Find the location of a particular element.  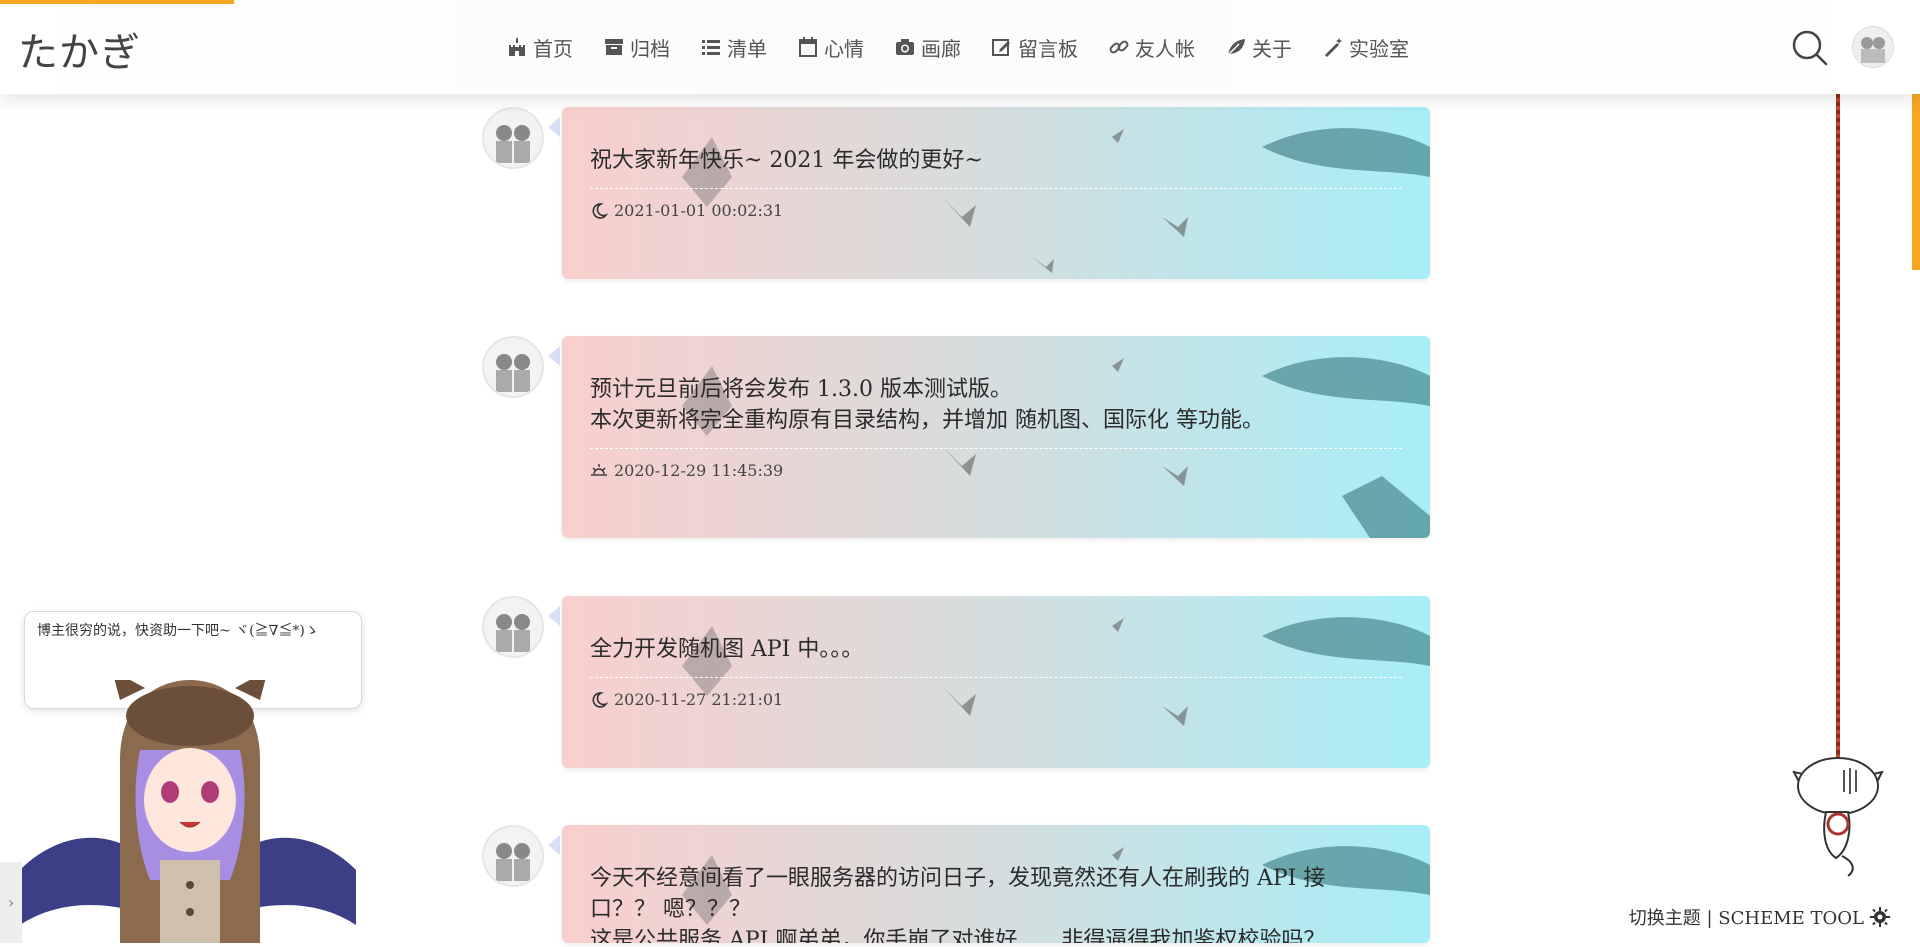

post-meta: 2021-01-01 00:02:31 is located at coordinates (996, 210).